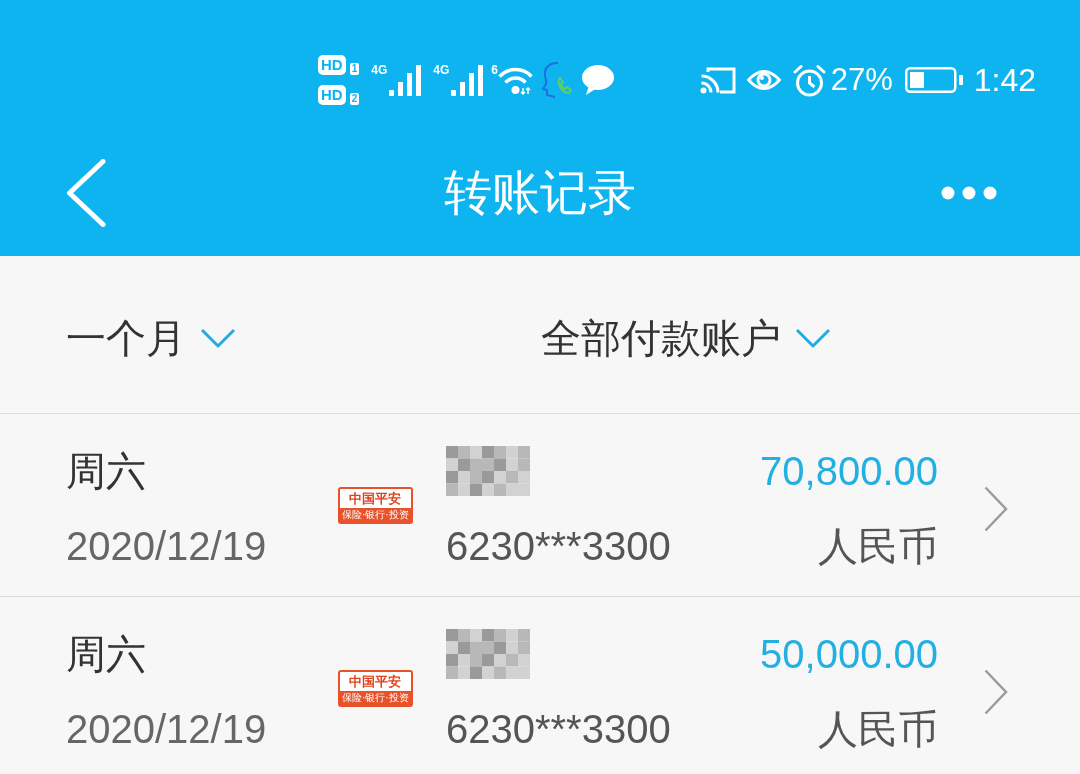  I want to click on transfer-amount: 50,000.00, so click(849, 654).